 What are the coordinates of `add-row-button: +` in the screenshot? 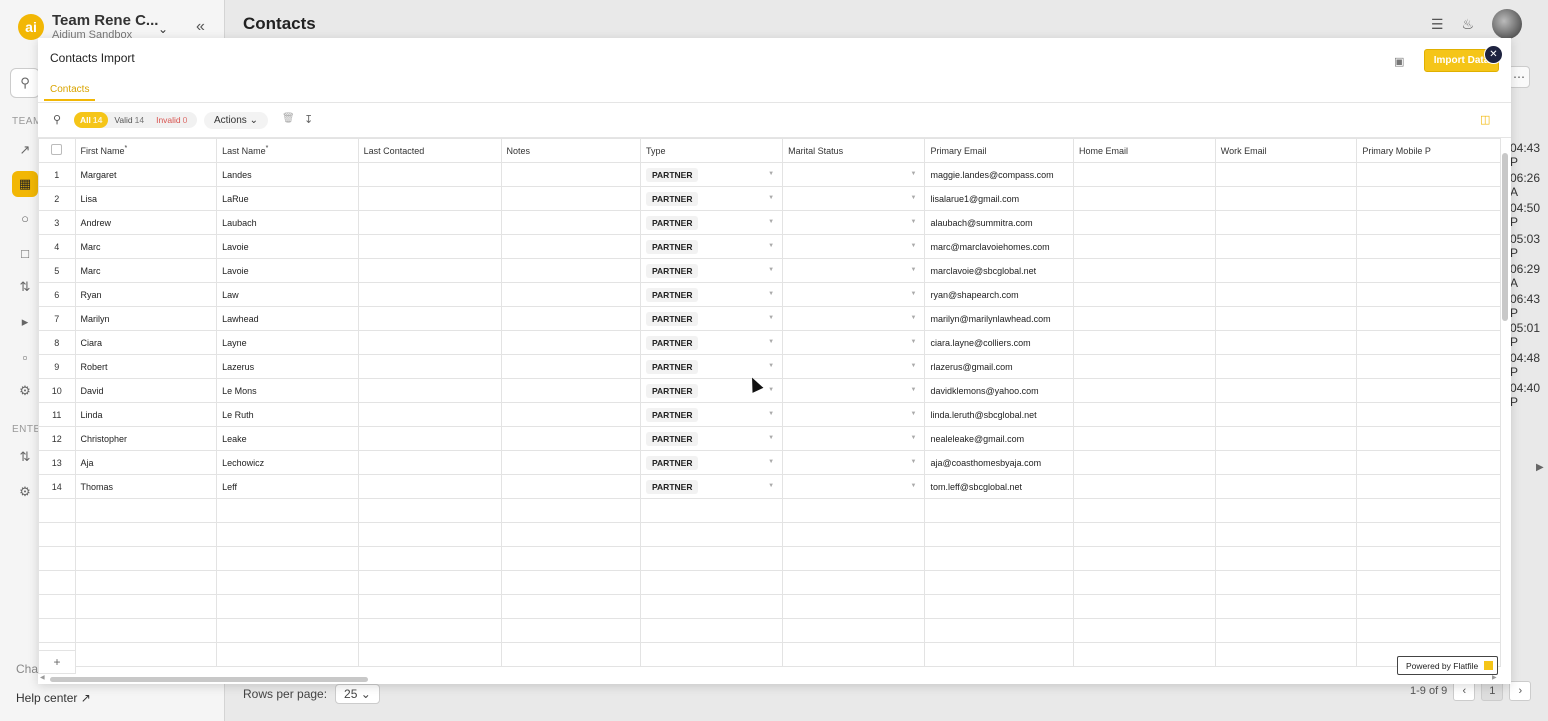 It's located at (57, 662).